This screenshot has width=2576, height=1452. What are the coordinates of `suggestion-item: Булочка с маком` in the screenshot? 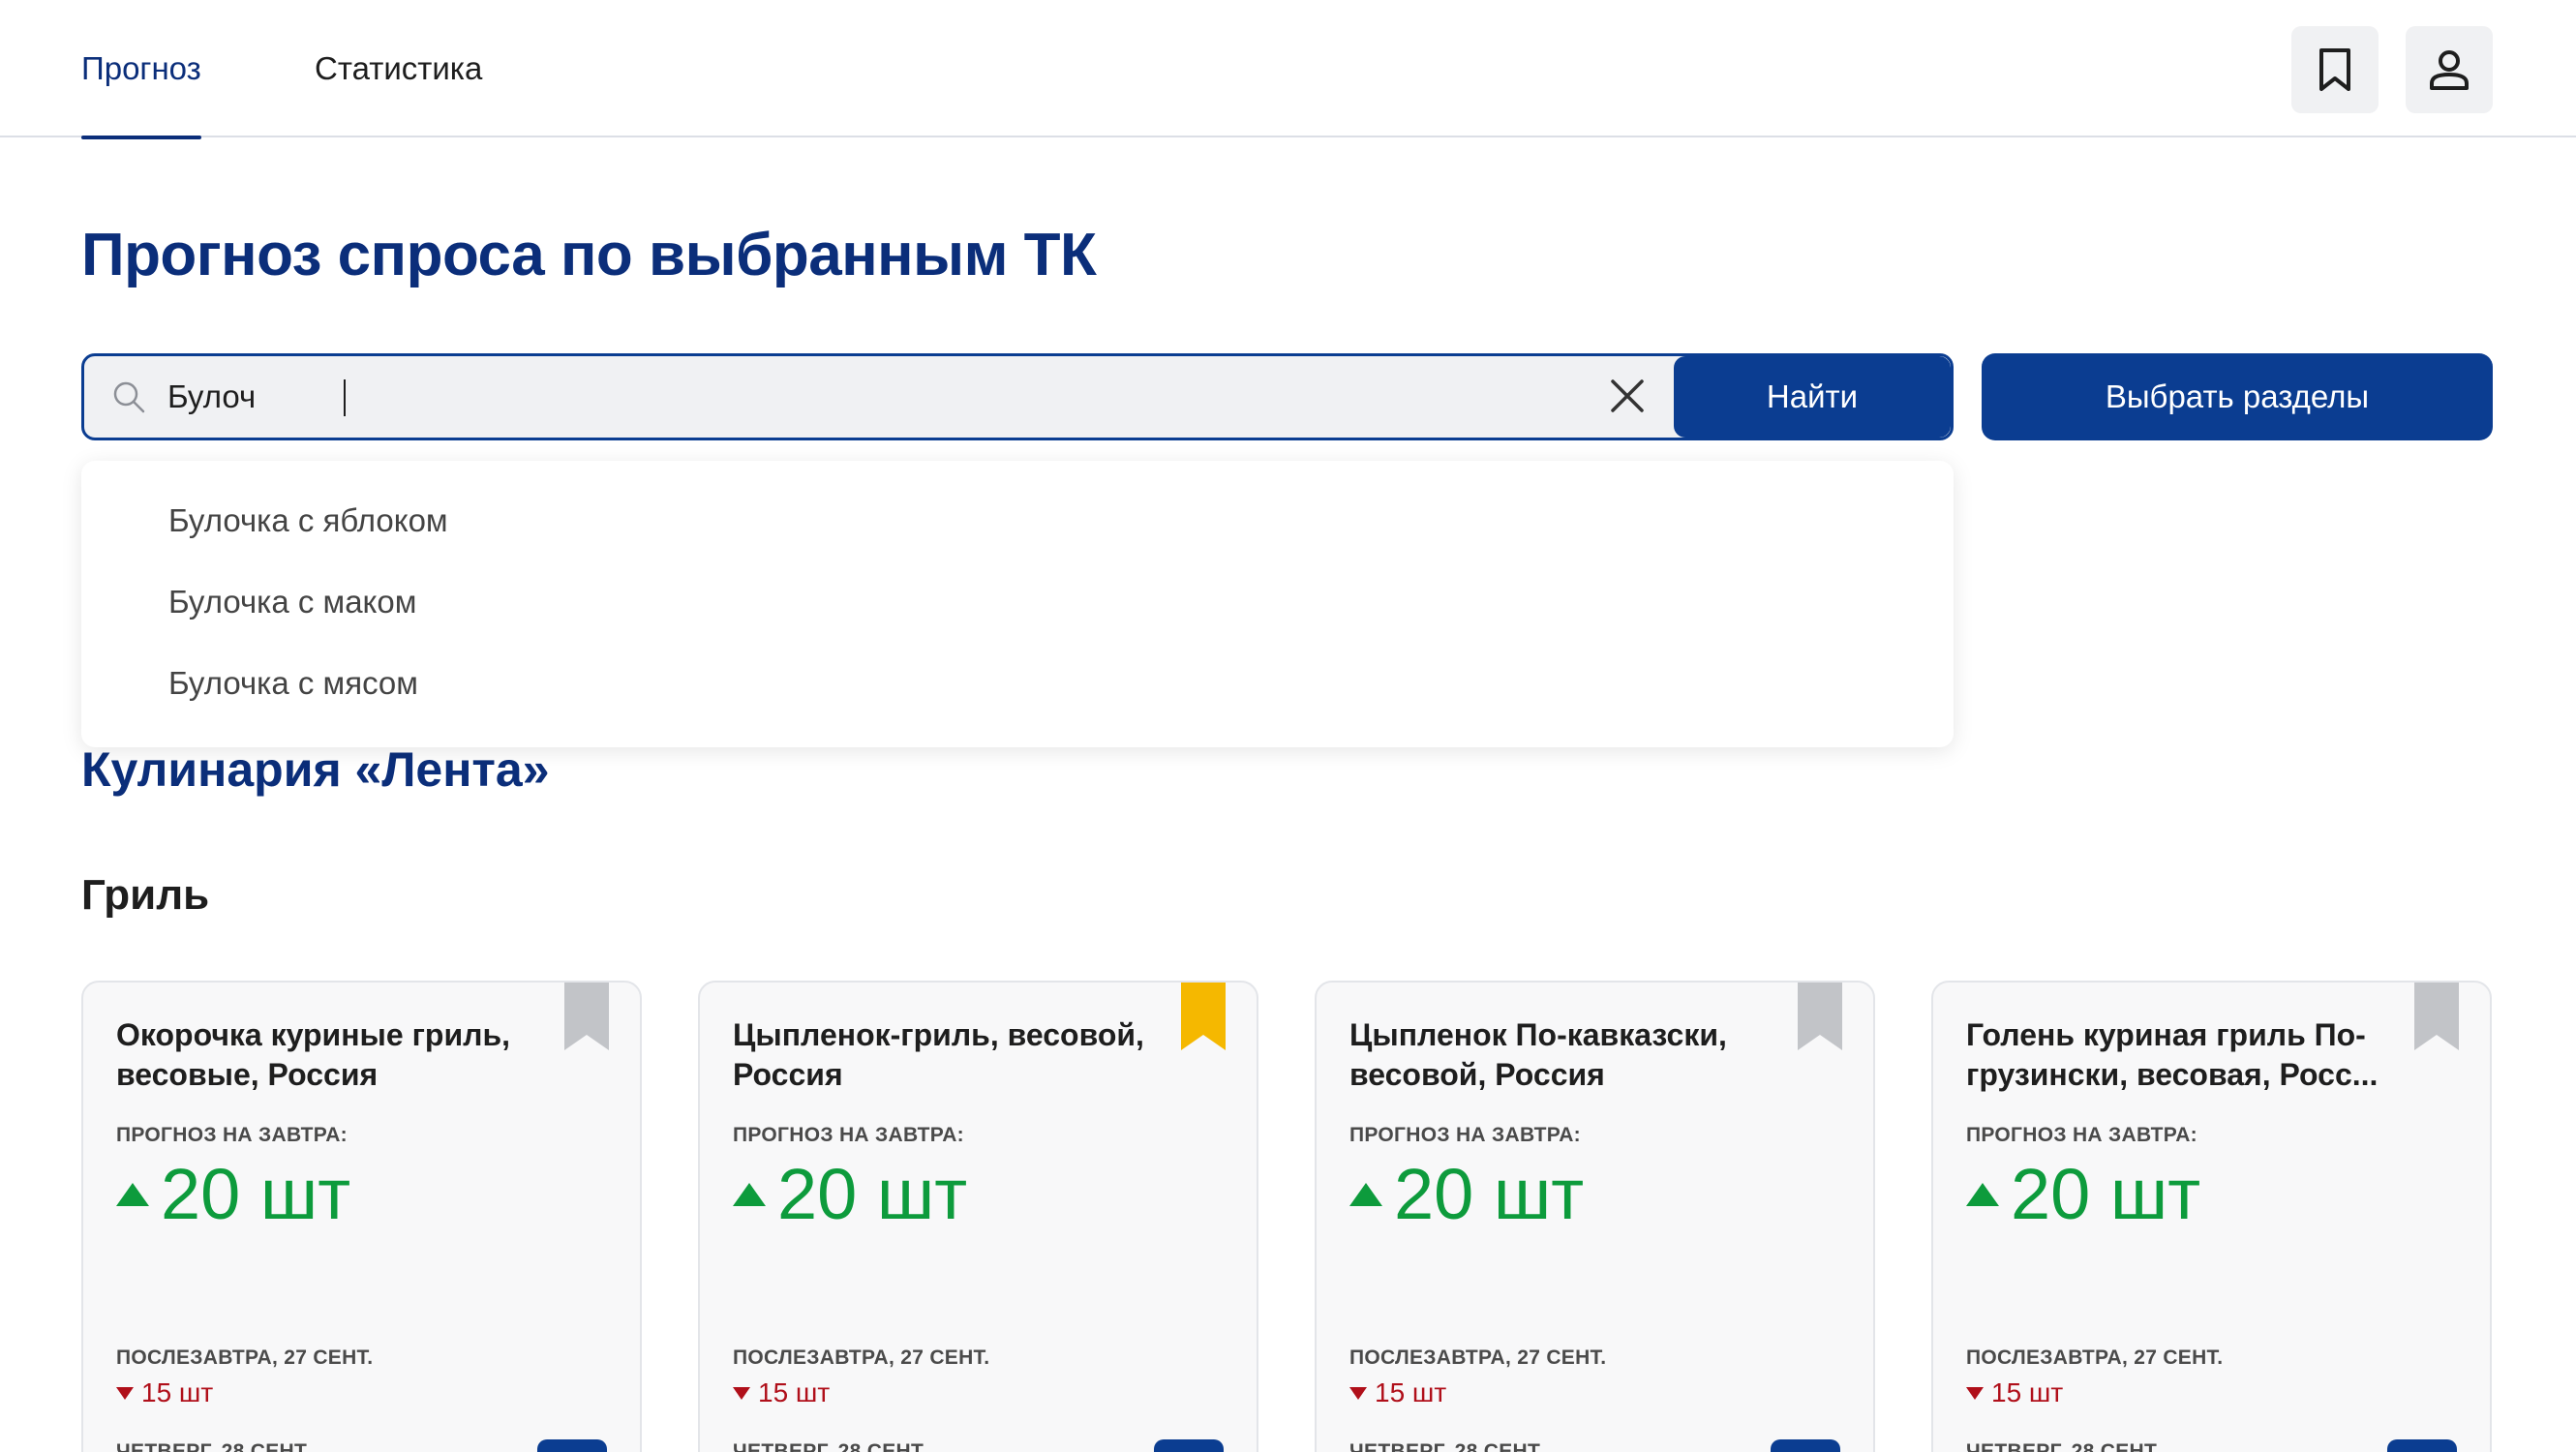 It's located at (1017, 602).